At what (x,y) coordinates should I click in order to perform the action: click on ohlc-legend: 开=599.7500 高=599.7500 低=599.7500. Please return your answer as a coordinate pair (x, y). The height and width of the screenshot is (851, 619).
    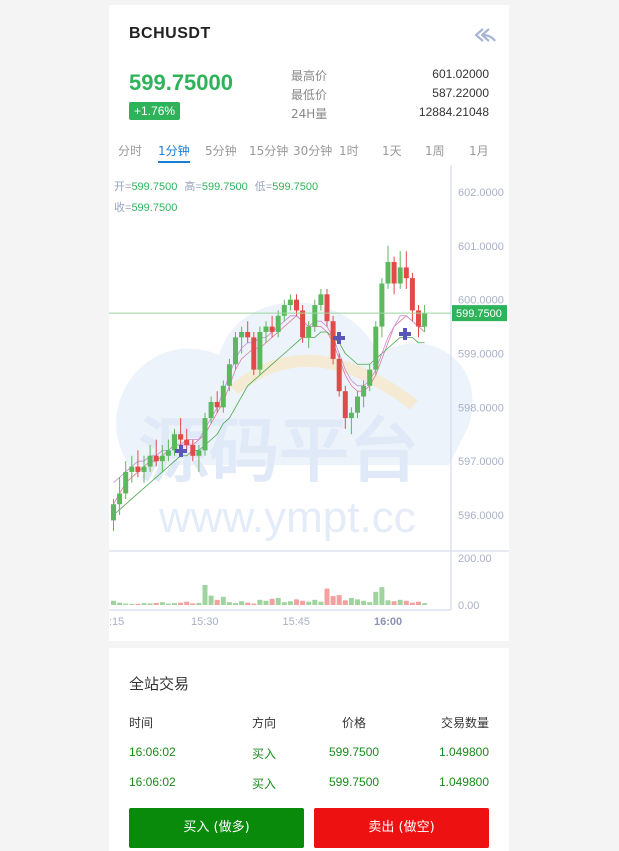
    Looking at the image, I should click on (216, 186).